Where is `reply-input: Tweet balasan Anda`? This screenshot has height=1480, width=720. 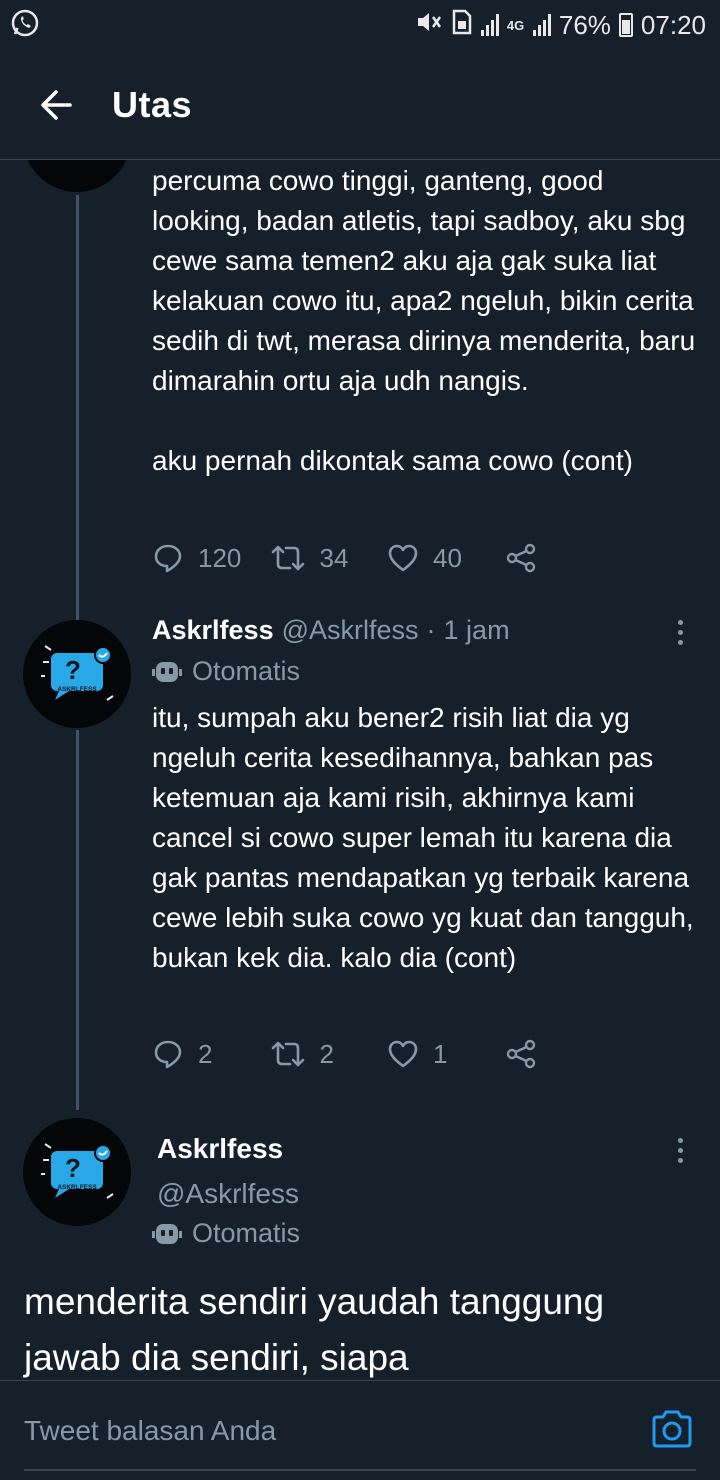
reply-input: Tweet balasan Anda is located at coordinates (150, 1431).